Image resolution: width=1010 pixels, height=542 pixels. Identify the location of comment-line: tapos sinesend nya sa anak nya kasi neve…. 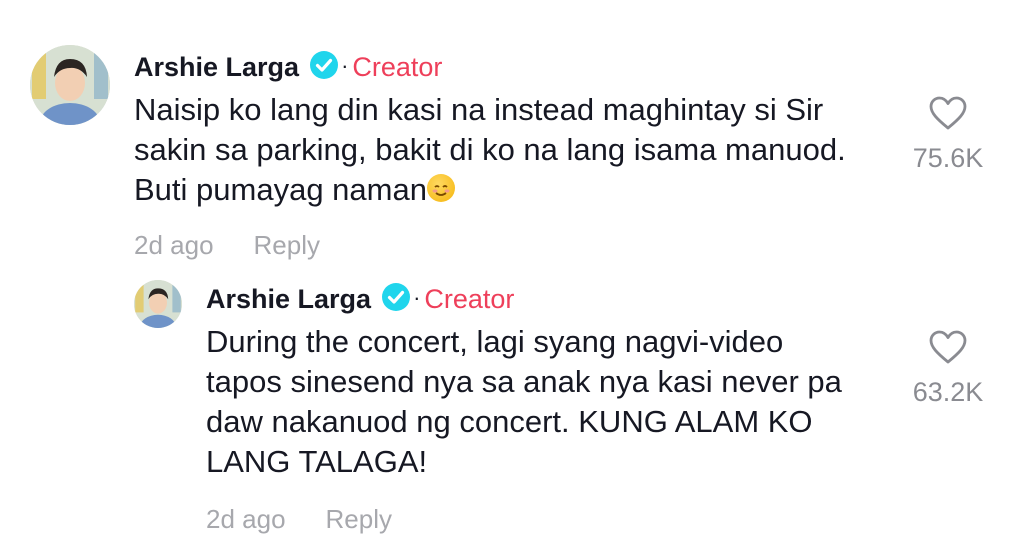
(524, 381).